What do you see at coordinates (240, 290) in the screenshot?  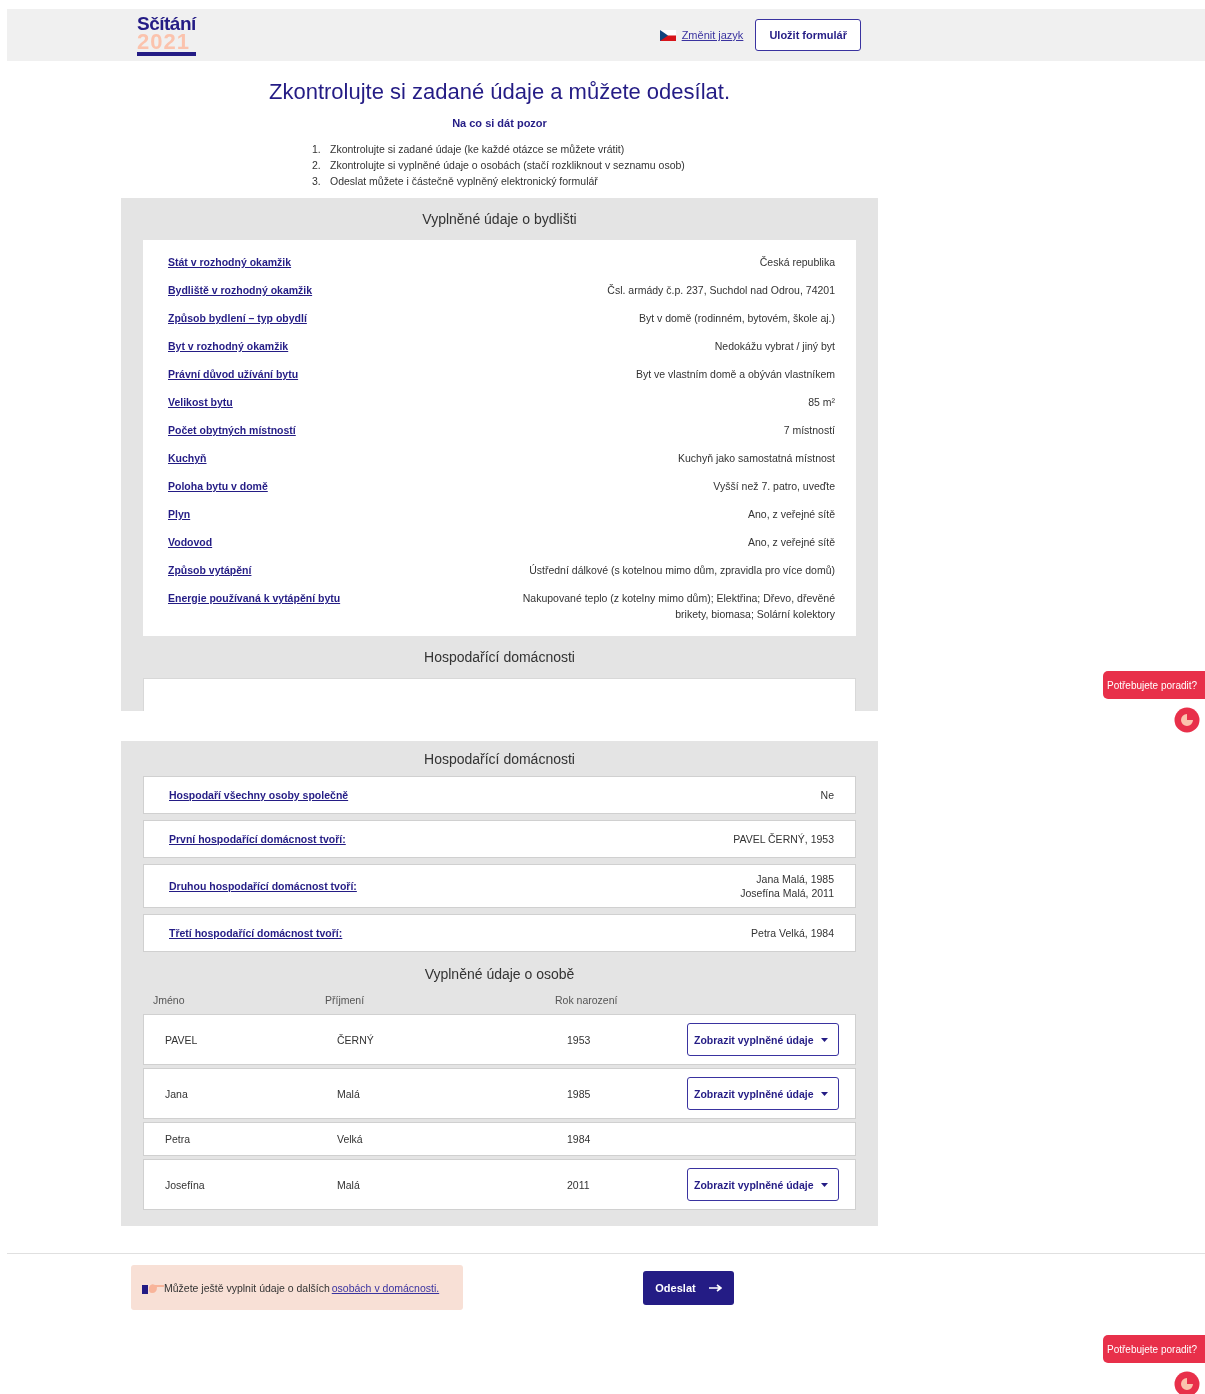 I see `question-link: Bydliště v rozhodný okamžik` at bounding box center [240, 290].